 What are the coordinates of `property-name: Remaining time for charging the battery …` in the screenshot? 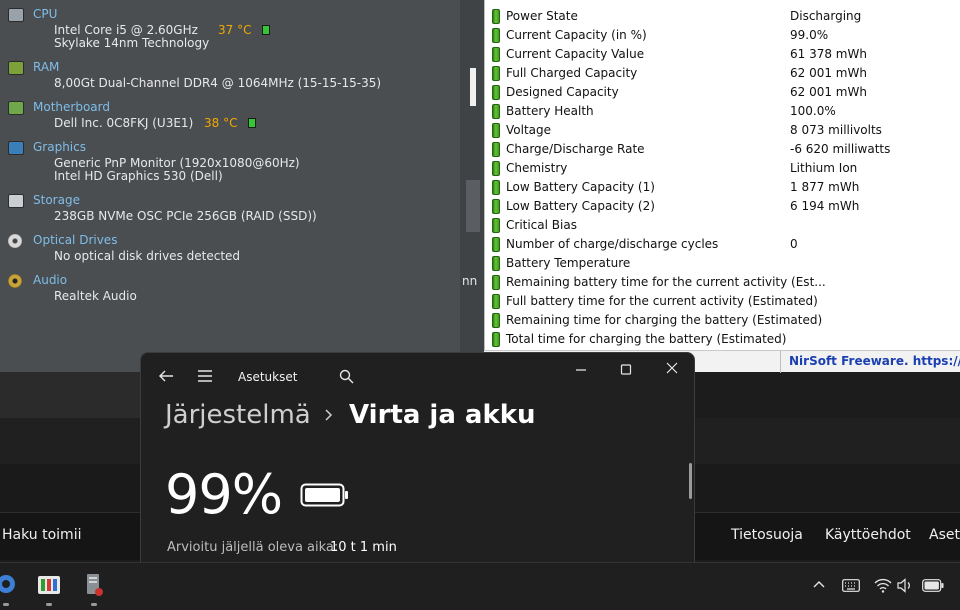 It's located at (664, 320).